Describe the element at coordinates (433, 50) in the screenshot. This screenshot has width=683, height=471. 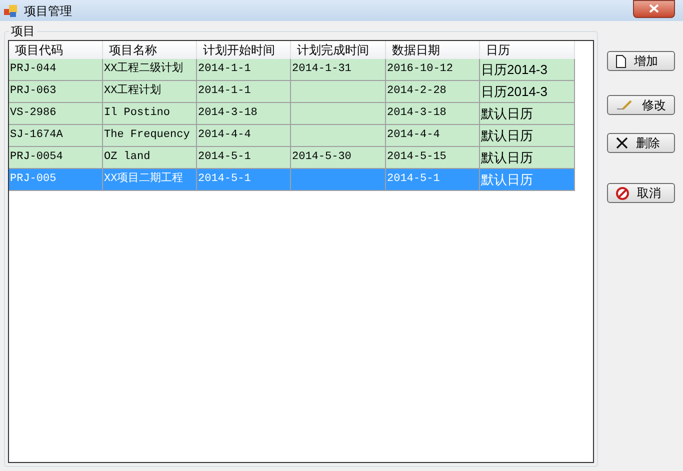
I see `column-header: 数据日期` at that location.